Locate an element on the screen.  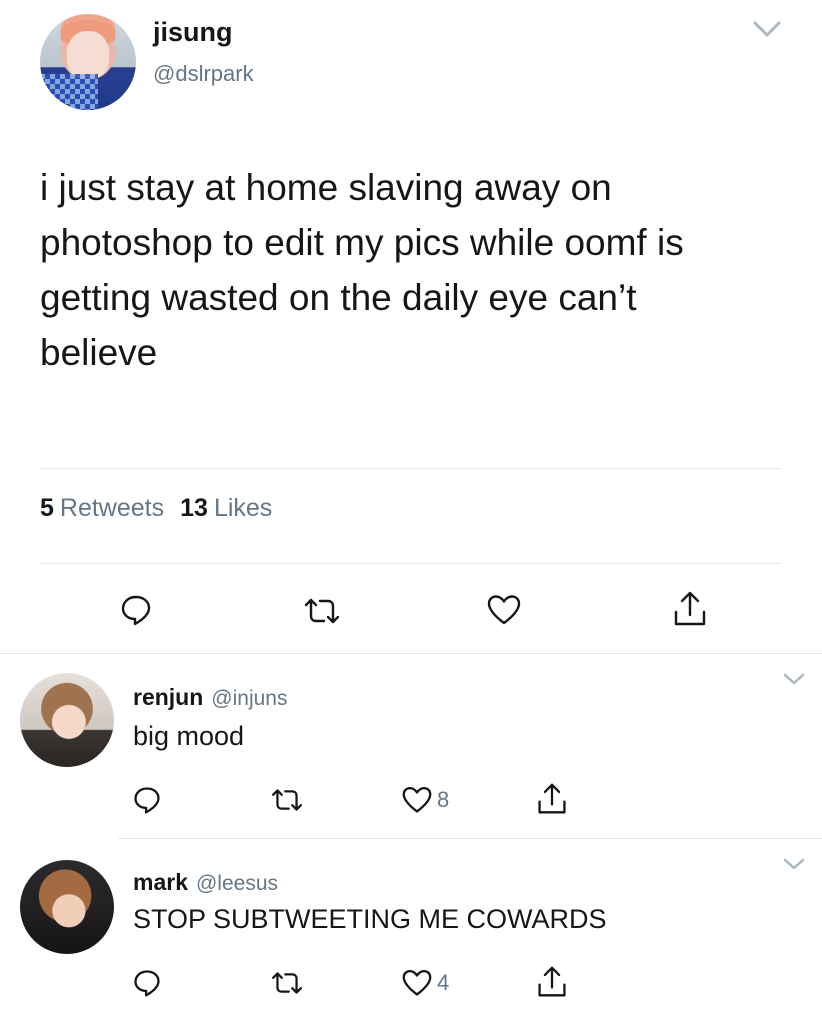
reply-like-count: 4 is located at coordinates (443, 982).